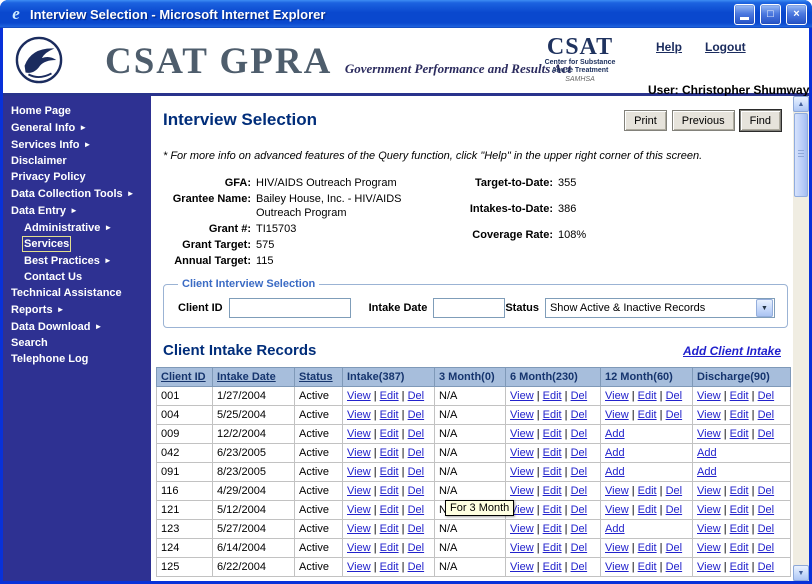  What do you see at coordinates (77, 244) in the screenshot?
I see `sidebar-item-services: Services` at bounding box center [77, 244].